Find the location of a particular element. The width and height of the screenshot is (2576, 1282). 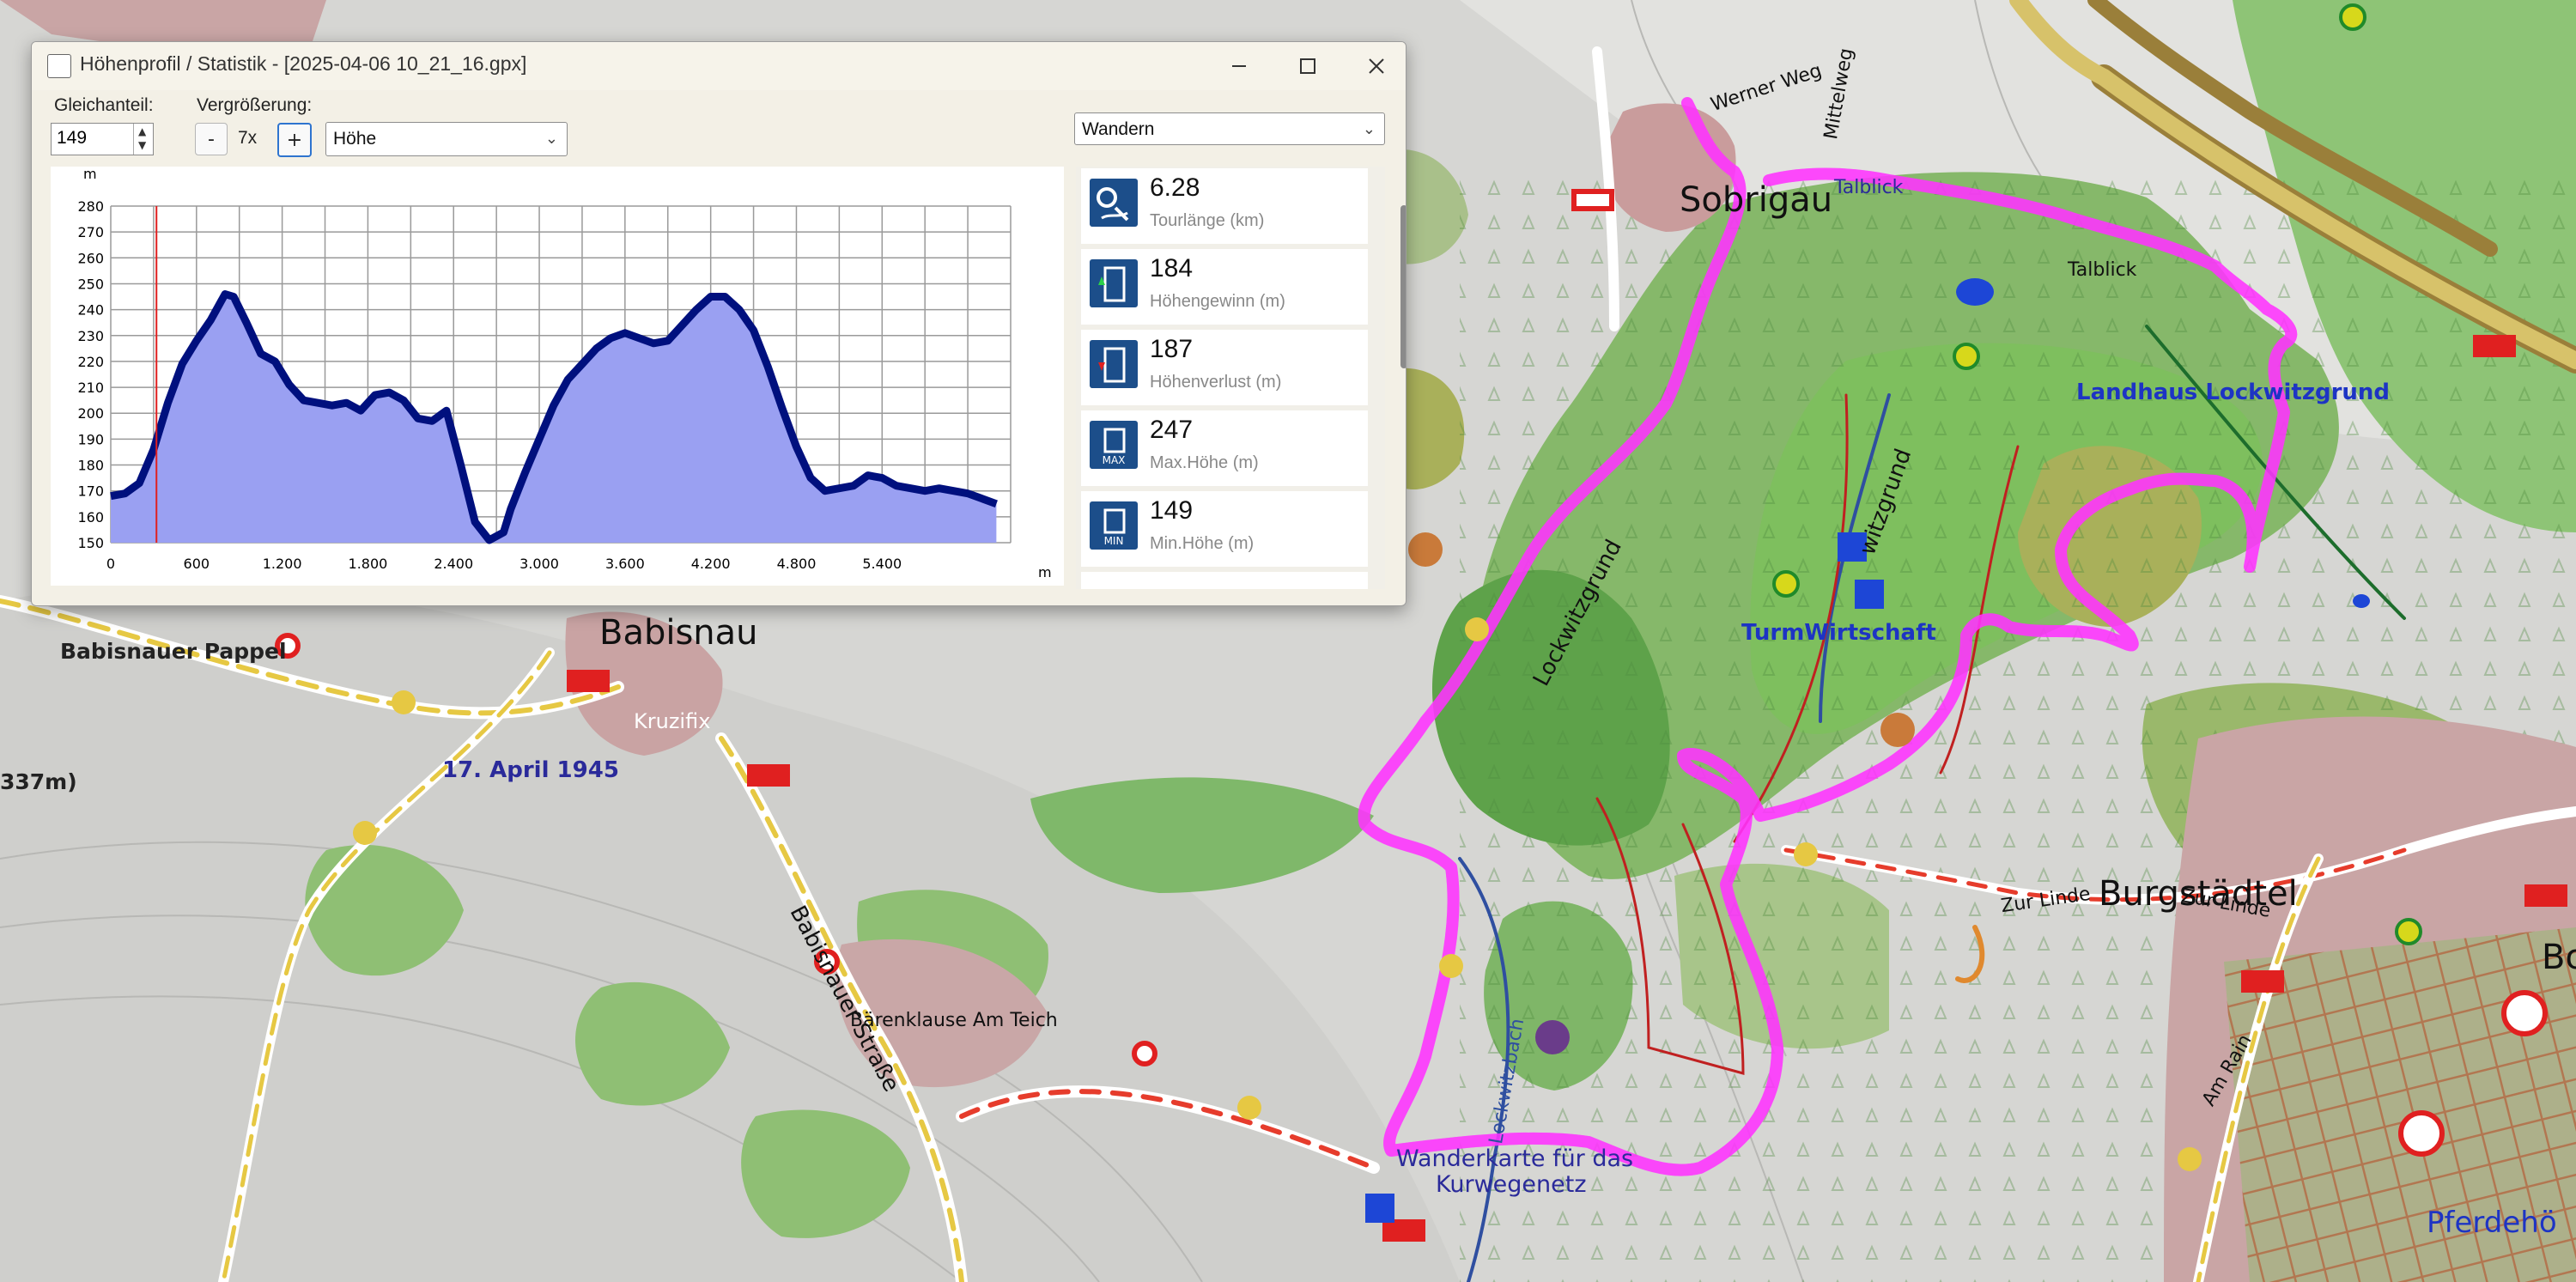

y-tick-label: 280 is located at coordinates (90, 206).